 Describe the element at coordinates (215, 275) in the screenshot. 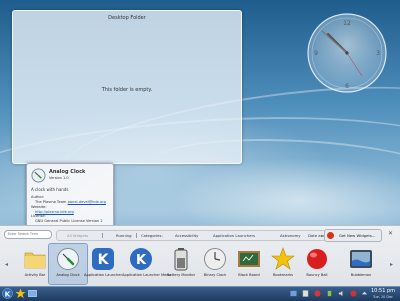

I see `widget-item-label: Binary Clock` at that location.